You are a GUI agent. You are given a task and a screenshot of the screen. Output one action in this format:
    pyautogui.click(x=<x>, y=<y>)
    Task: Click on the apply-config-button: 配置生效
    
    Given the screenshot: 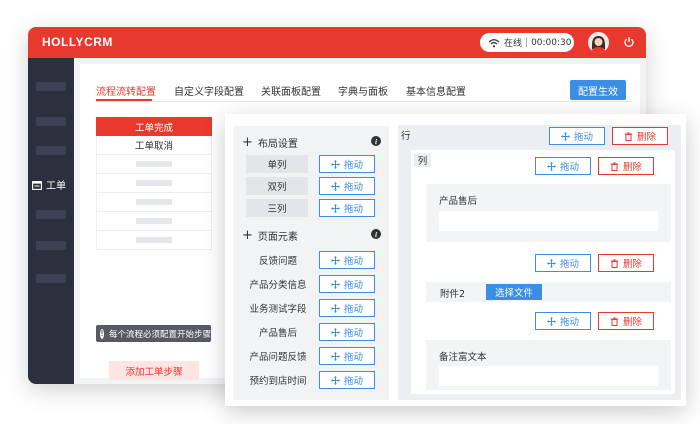 What is the action you would take?
    pyautogui.click(x=598, y=90)
    